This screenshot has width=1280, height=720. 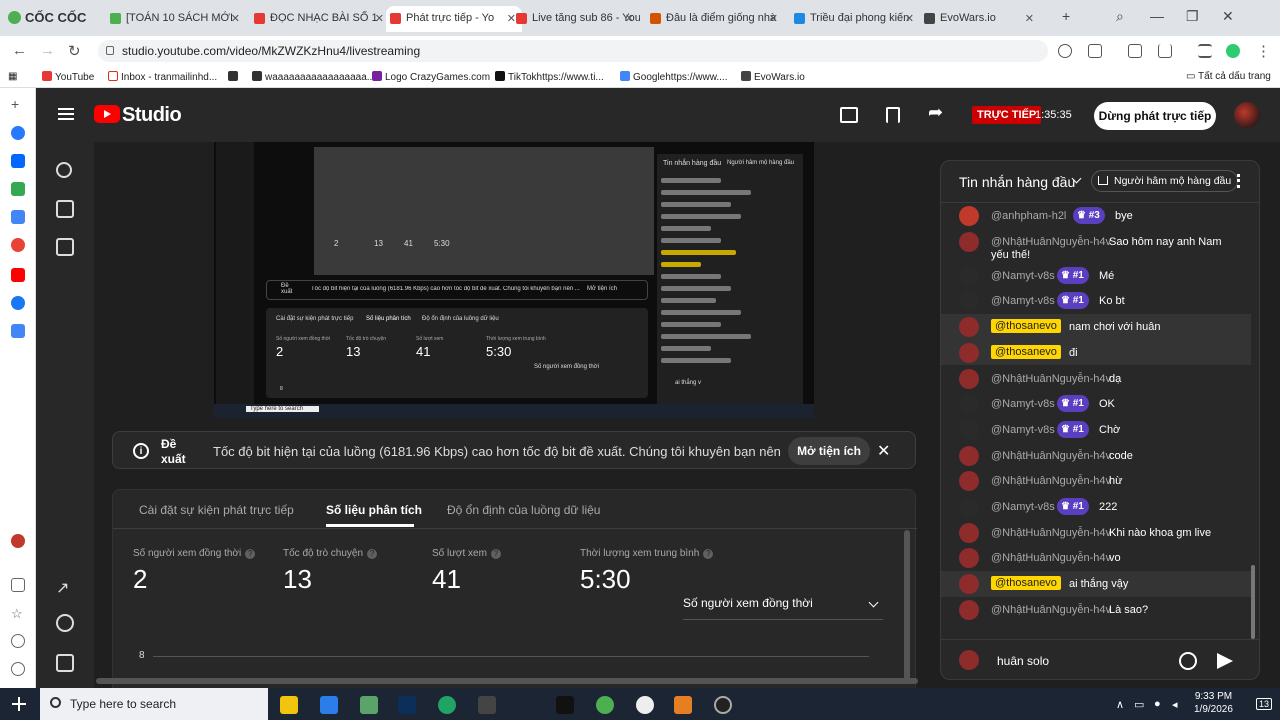 What do you see at coordinates (66, 114) in the screenshot?
I see `hamburger-menu-icon` at bounding box center [66, 114].